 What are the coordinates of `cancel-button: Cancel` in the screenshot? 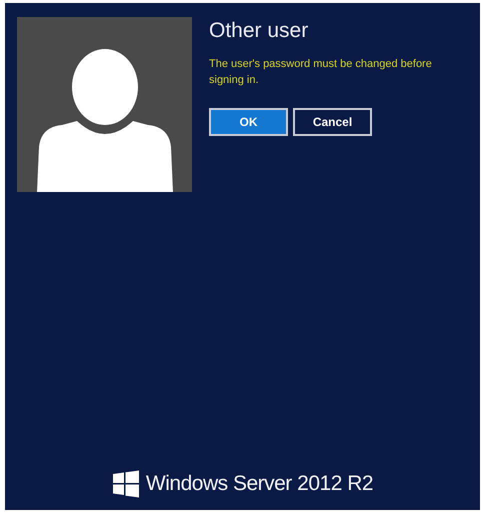 It's located at (332, 122).